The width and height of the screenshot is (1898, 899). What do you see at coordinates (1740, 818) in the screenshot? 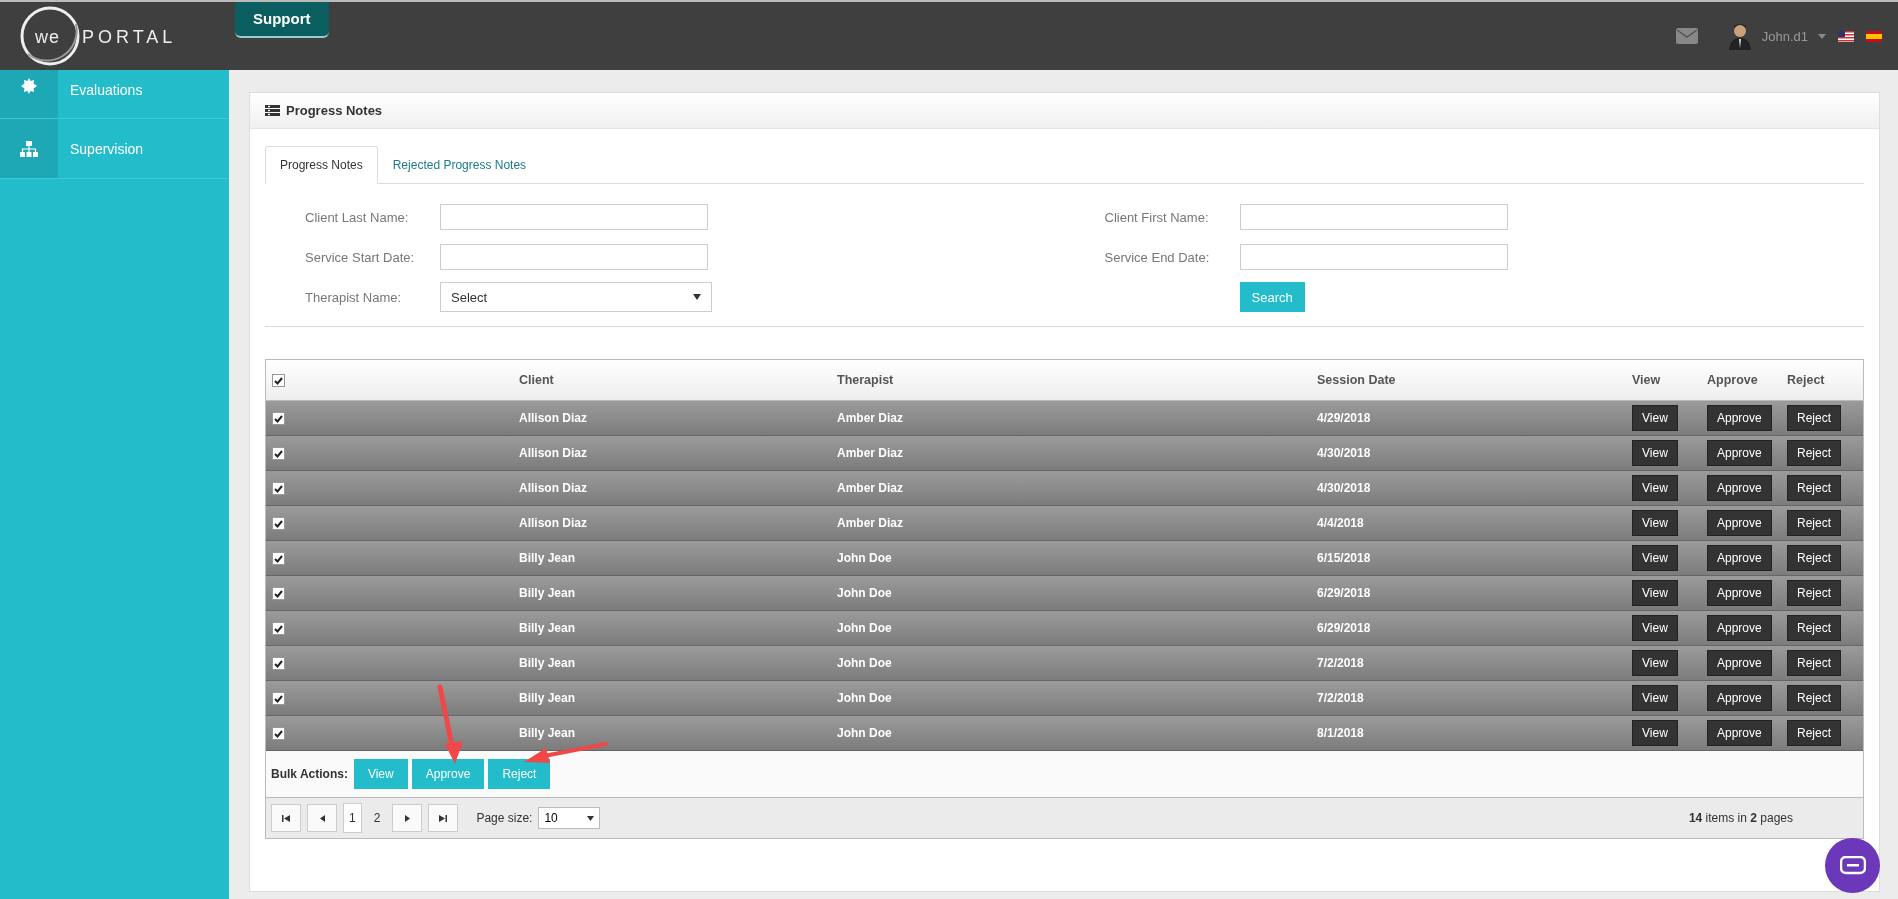
I see `items-summary: 14 items in 2 pages` at bounding box center [1740, 818].